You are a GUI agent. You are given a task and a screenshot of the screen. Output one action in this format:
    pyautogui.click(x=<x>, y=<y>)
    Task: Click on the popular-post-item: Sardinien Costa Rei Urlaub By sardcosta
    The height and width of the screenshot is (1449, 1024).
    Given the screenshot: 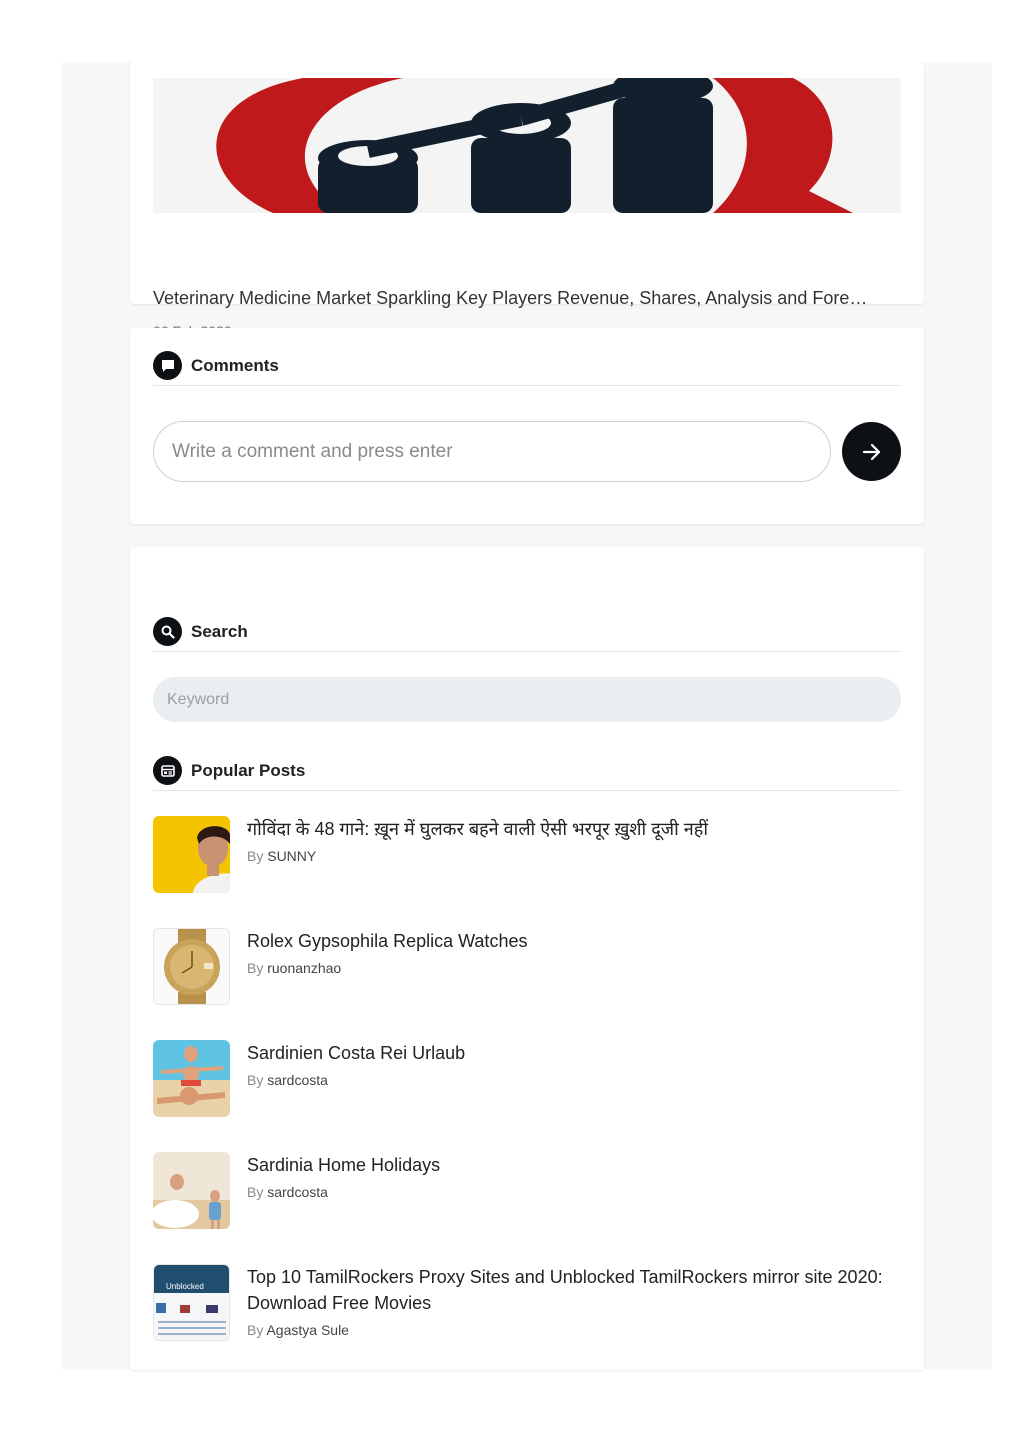 What is the action you would take?
    pyautogui.click(x=527, y=1079)
    